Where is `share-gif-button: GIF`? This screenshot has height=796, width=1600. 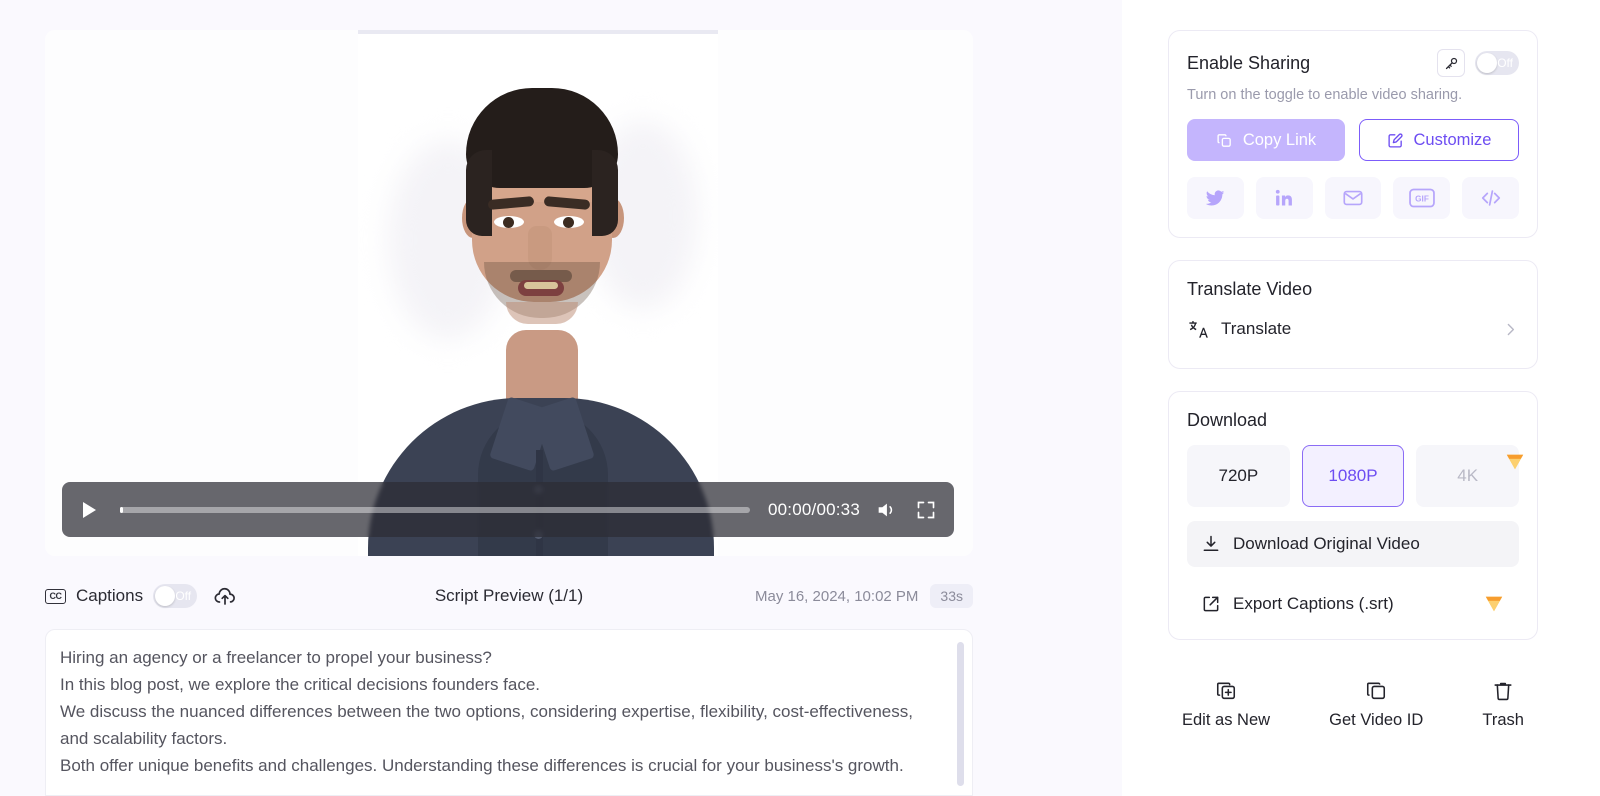 share-gif-button: GIF is located at coordinates (1422, 198).